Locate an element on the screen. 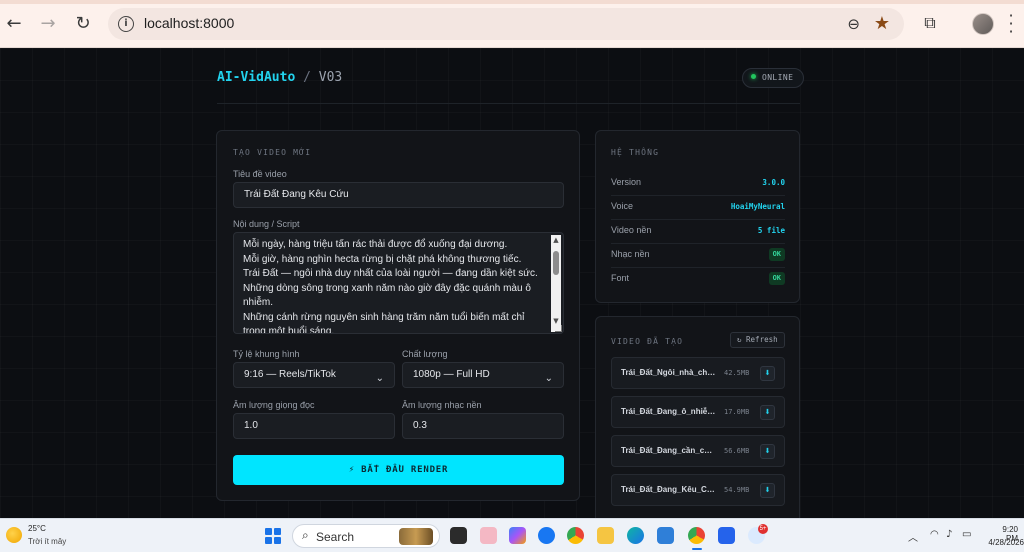 This screenshot has width=1024, height=552. profile-avatar is located at coordinates (983, 24).